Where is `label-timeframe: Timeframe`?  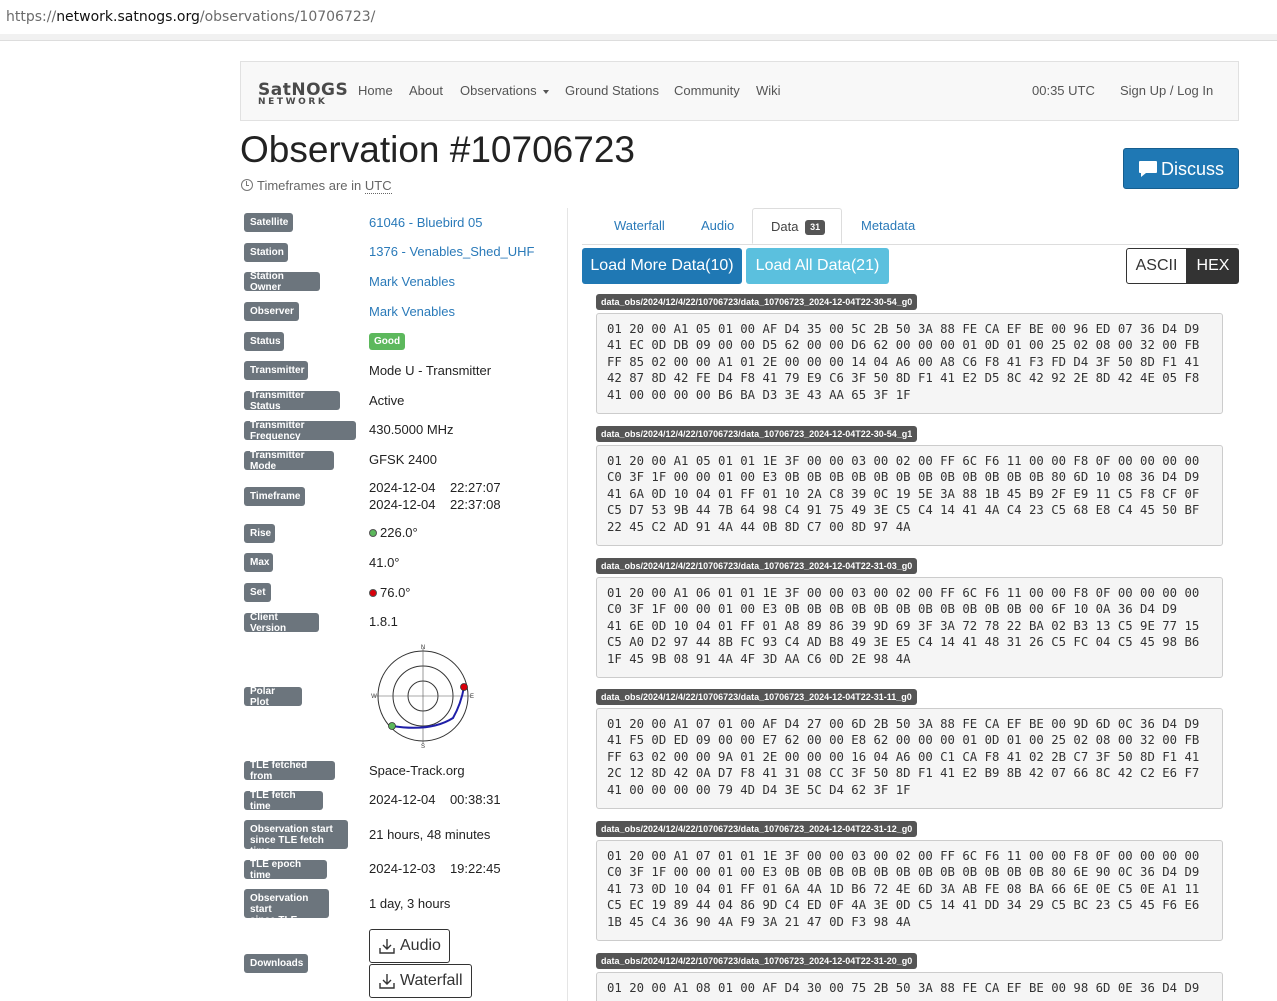 label-timeframe: Timeframe is located at coordinates (274, 496).